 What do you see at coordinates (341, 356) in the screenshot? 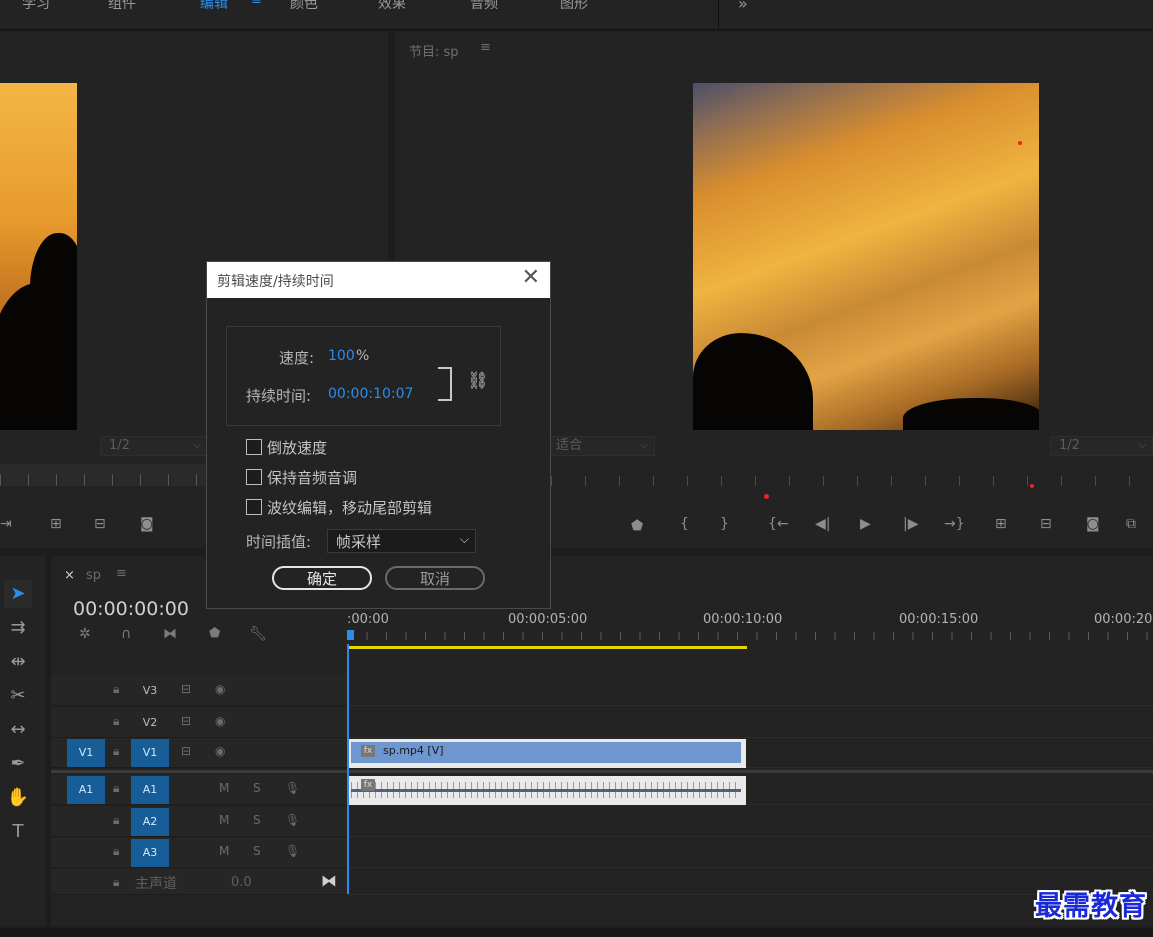
I see `speed-value: 100` at bounding box center [341, 356].